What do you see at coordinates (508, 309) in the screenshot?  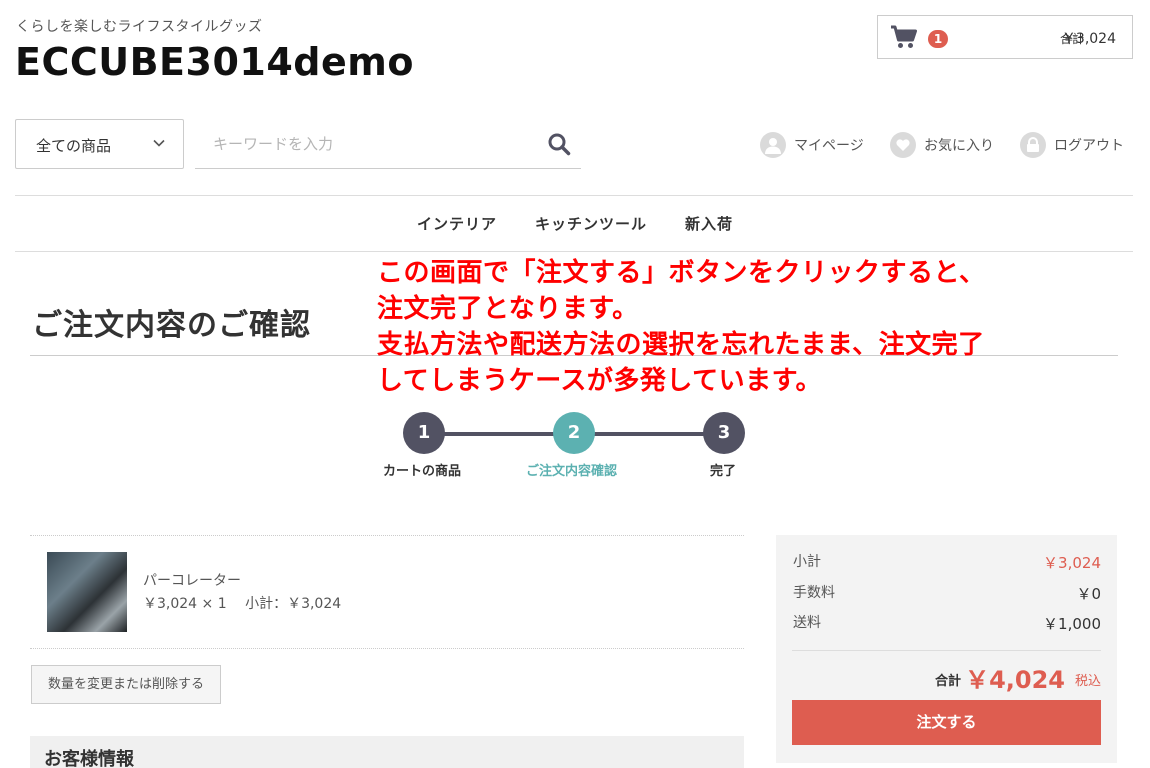 I see `annotation-line: 注文完了となります。` at bounding box center [508, 309].